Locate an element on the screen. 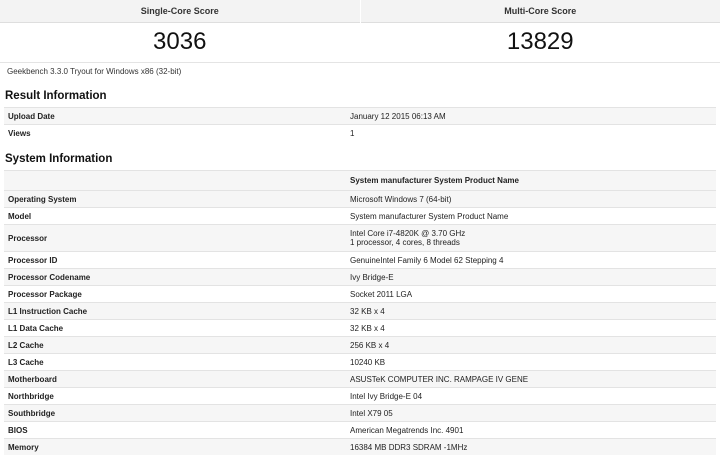 This screenshot has width=720, height=455. row-key: Processor is located at coordinates (175, 238).